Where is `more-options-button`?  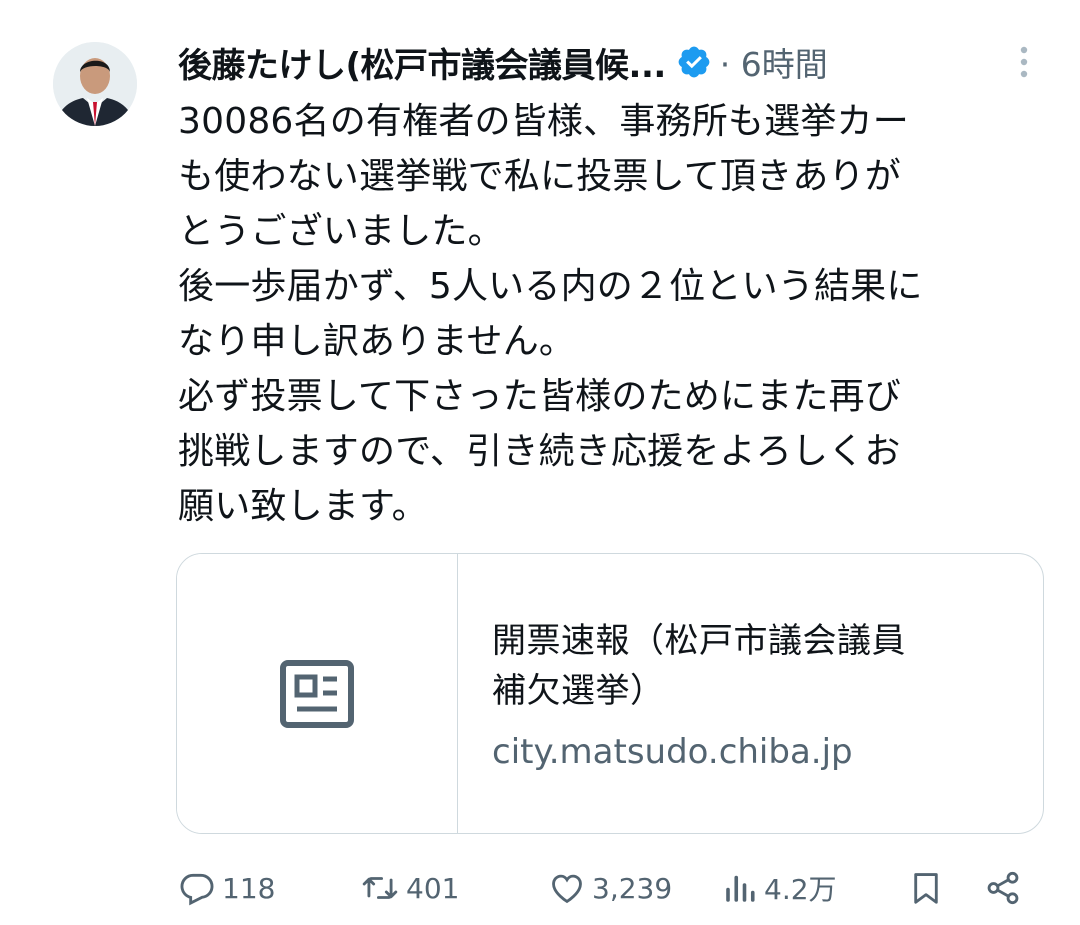
more-options-button is located at coordinates (1024, 64).